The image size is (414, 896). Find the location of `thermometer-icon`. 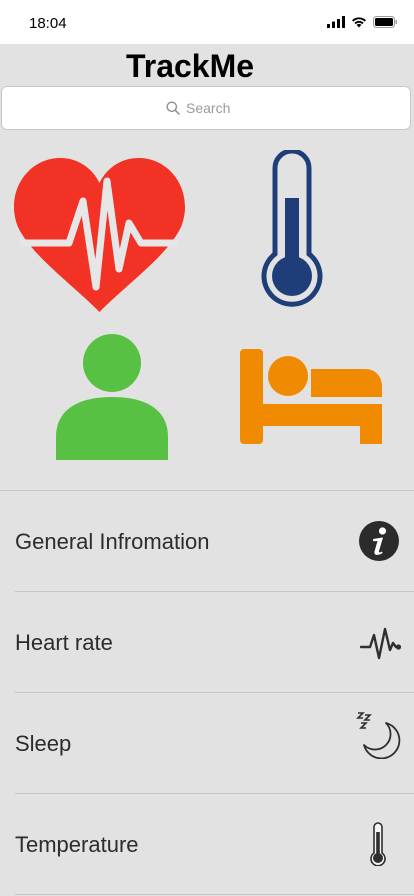

thermometer-icon is located at coordinates (292, 228).